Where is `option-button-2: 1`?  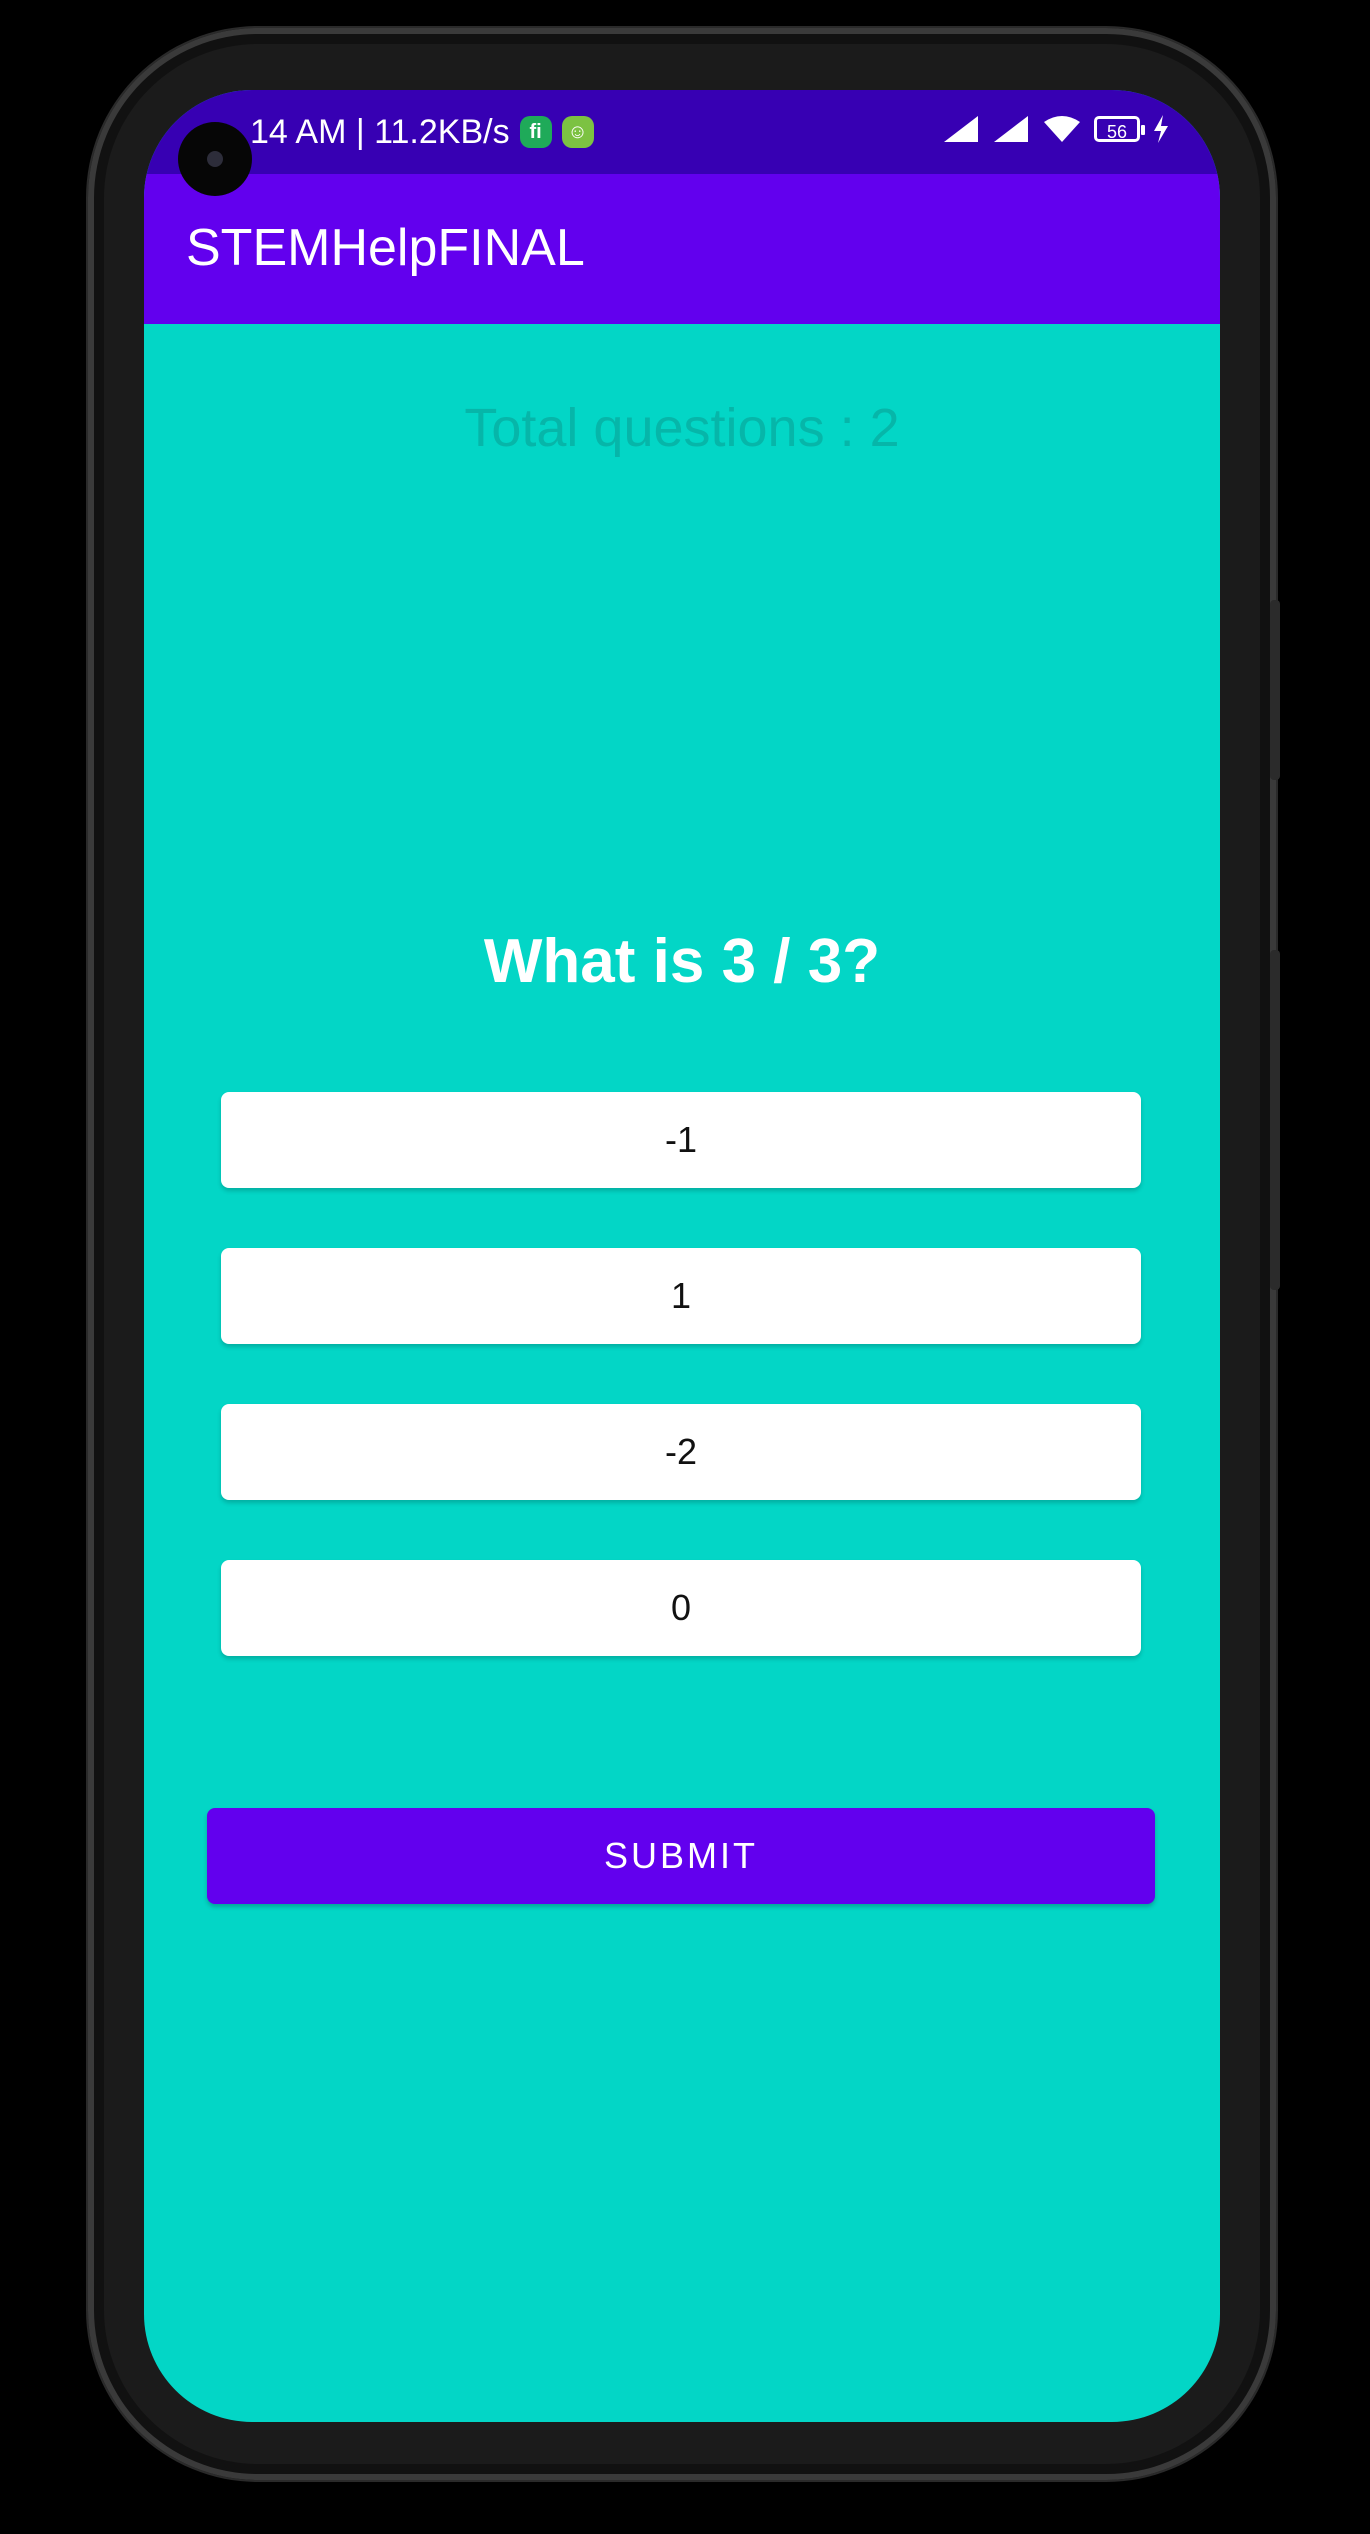
option-button-2: 1 is located at coordinates (681, 1296).